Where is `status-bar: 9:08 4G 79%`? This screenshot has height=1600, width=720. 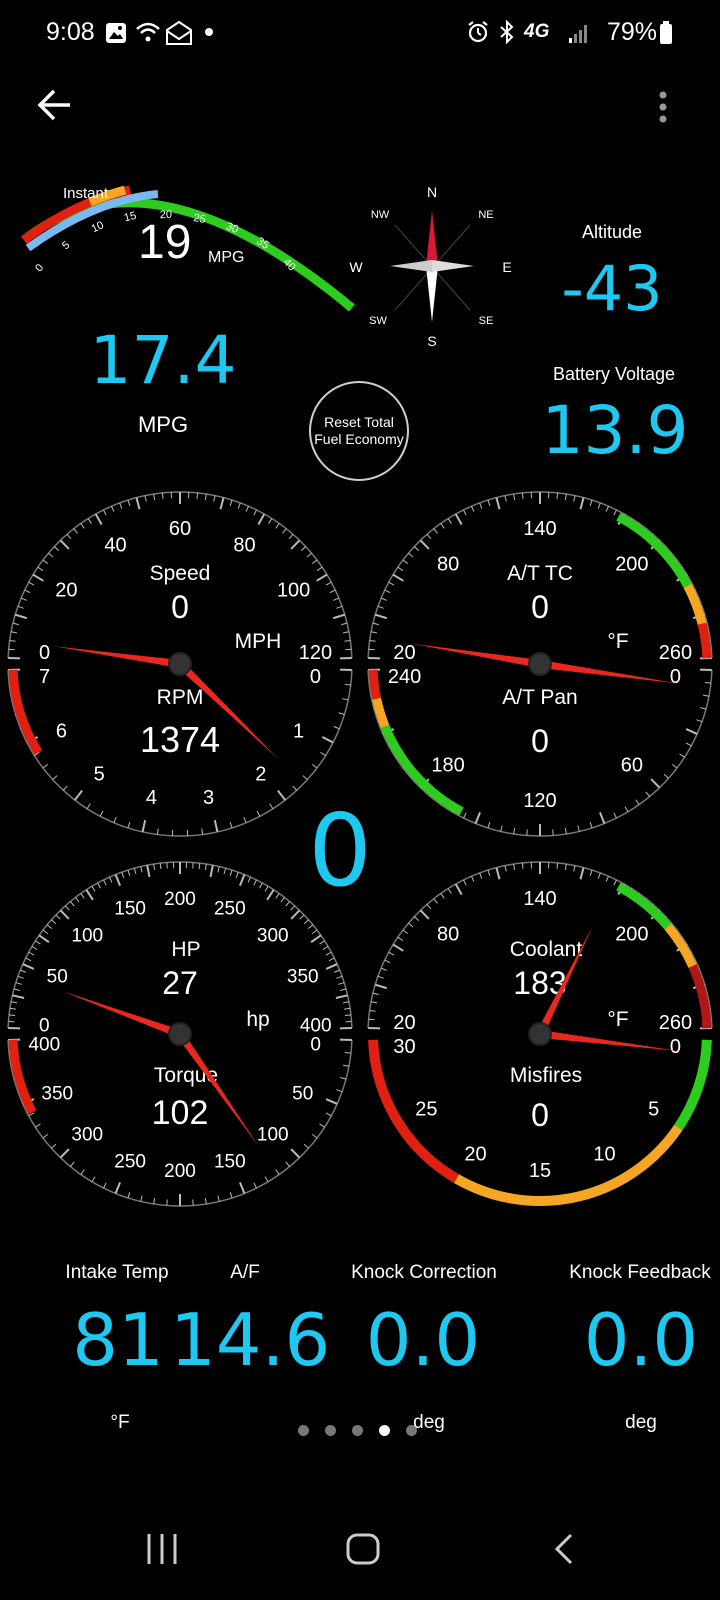 status-bar: 9:08 4G 79% is located at coordinates (360, 32).